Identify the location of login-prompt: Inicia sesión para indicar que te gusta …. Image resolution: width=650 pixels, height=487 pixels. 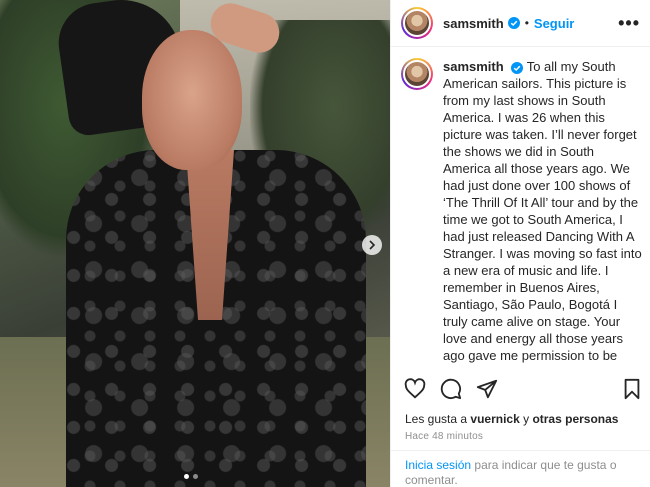
(522, 472).